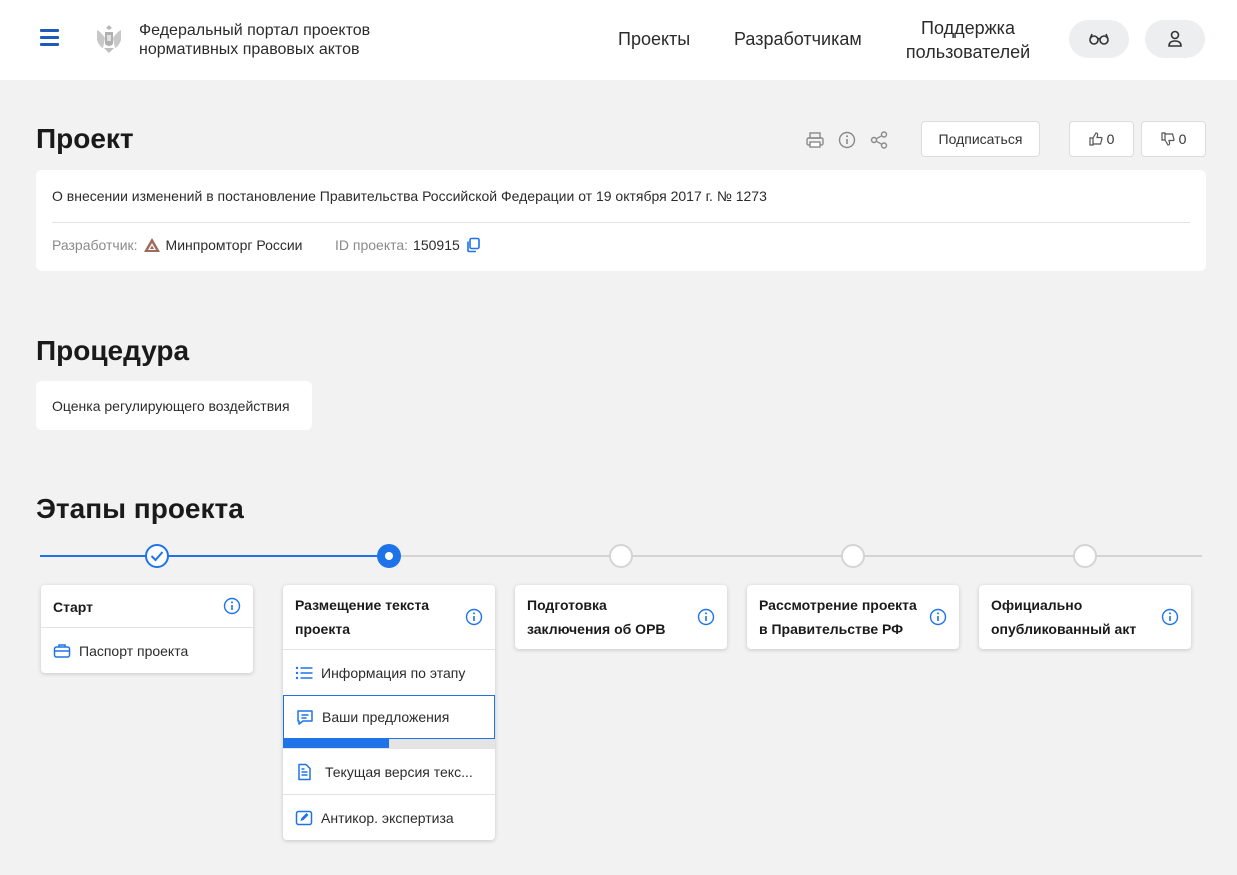 This screenshot has width=1237, height=875. Describe the element at coordinates (62, 650) in the screenshot. I see `briefcase-icon` at that location.